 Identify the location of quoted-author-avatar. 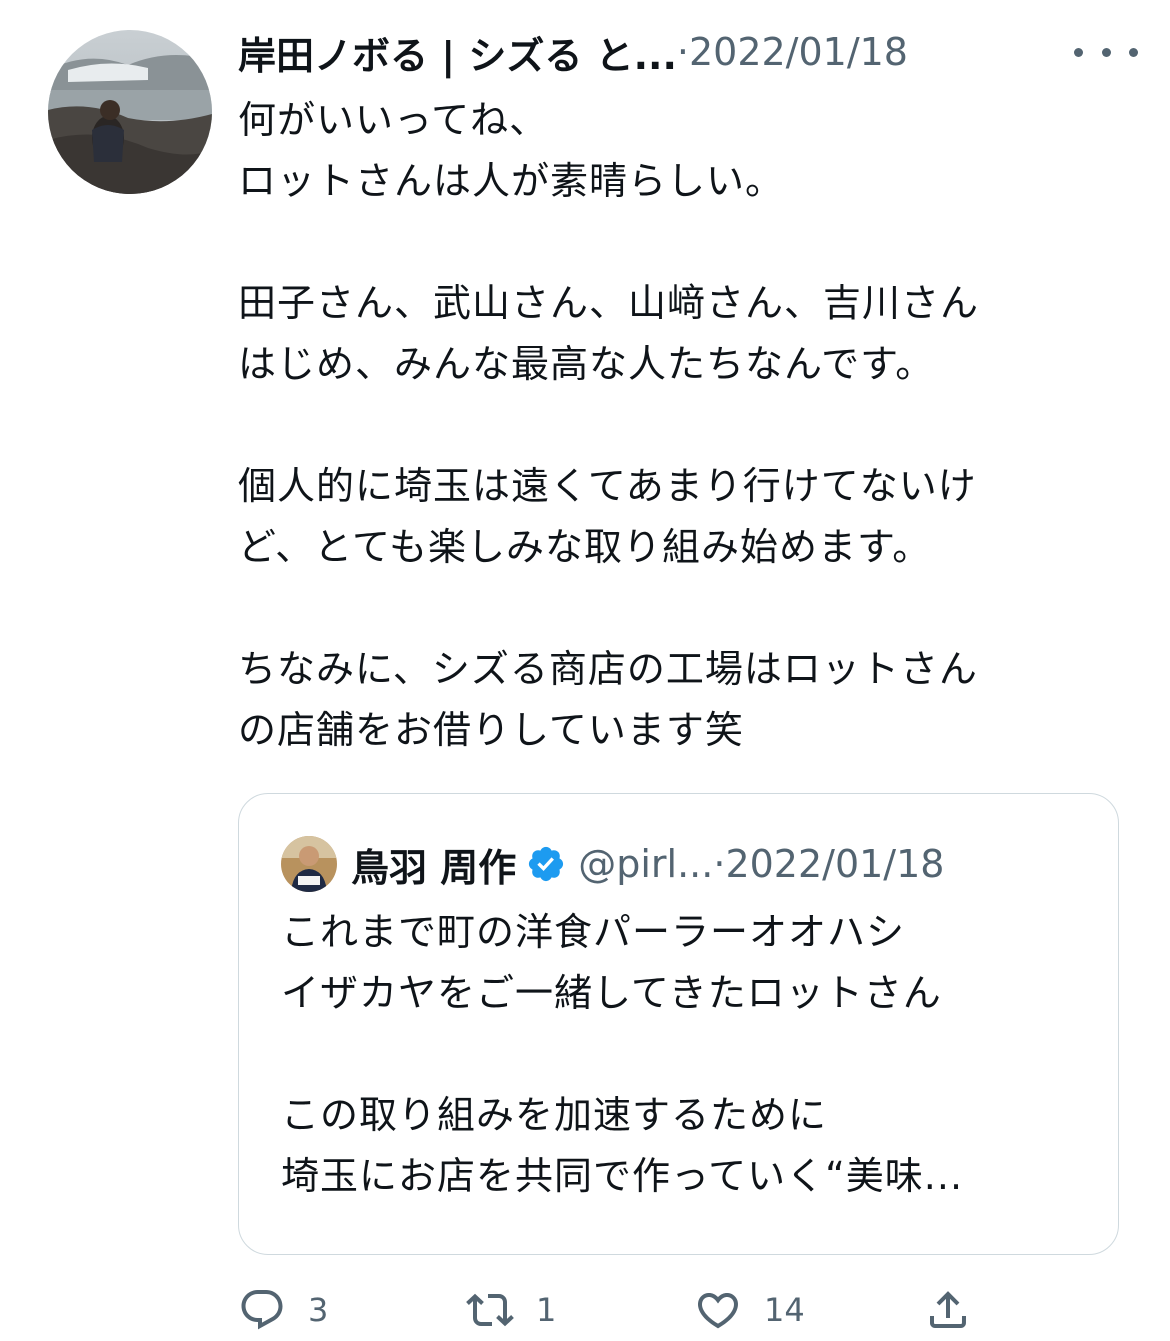
(309, 864).